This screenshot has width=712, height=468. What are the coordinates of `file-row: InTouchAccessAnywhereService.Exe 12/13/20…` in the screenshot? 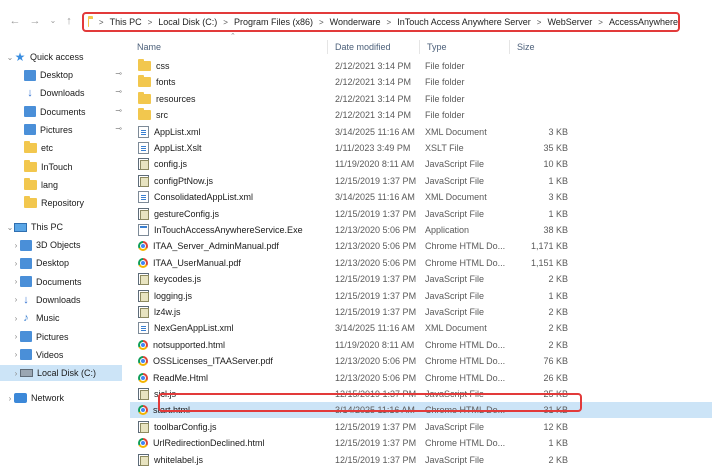 It's located at (421, 230).